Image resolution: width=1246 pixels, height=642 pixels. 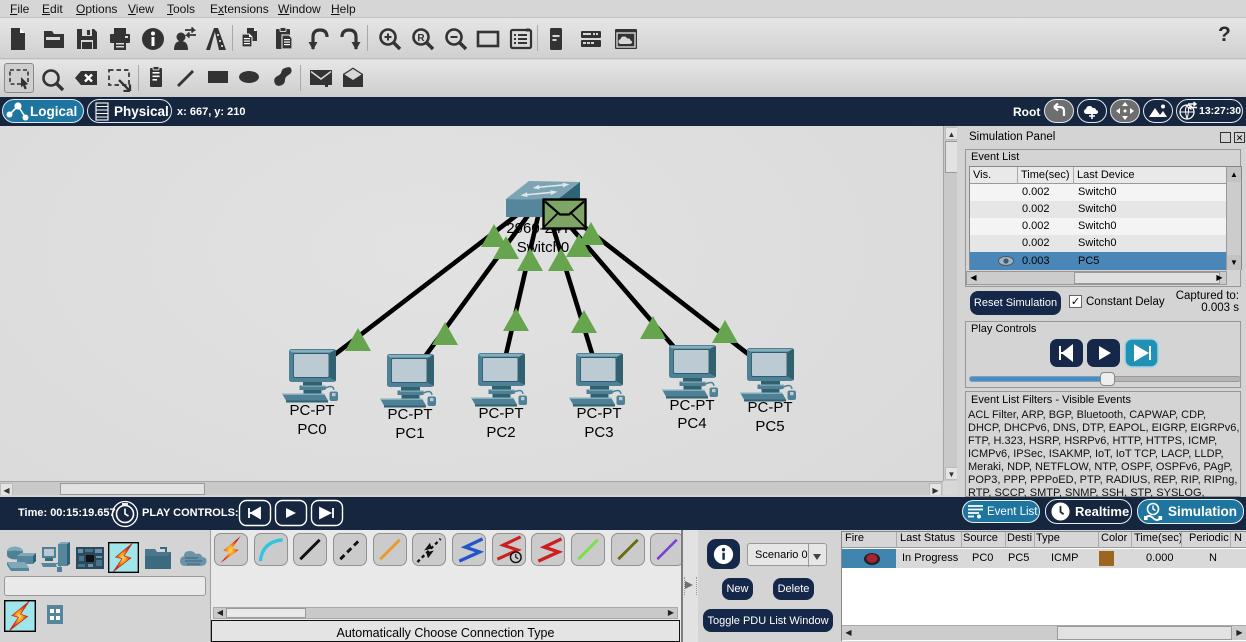 I want to click on svg-text: PC3, so click(x=598, y=432).